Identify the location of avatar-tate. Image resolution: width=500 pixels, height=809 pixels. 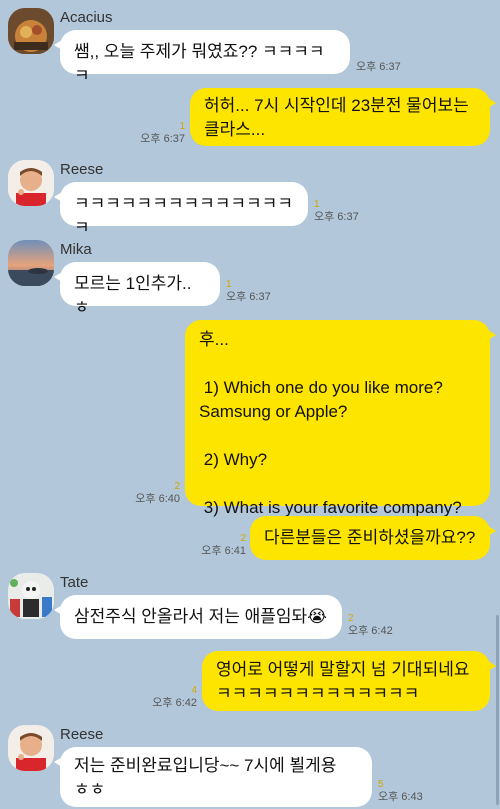
(31, 596).